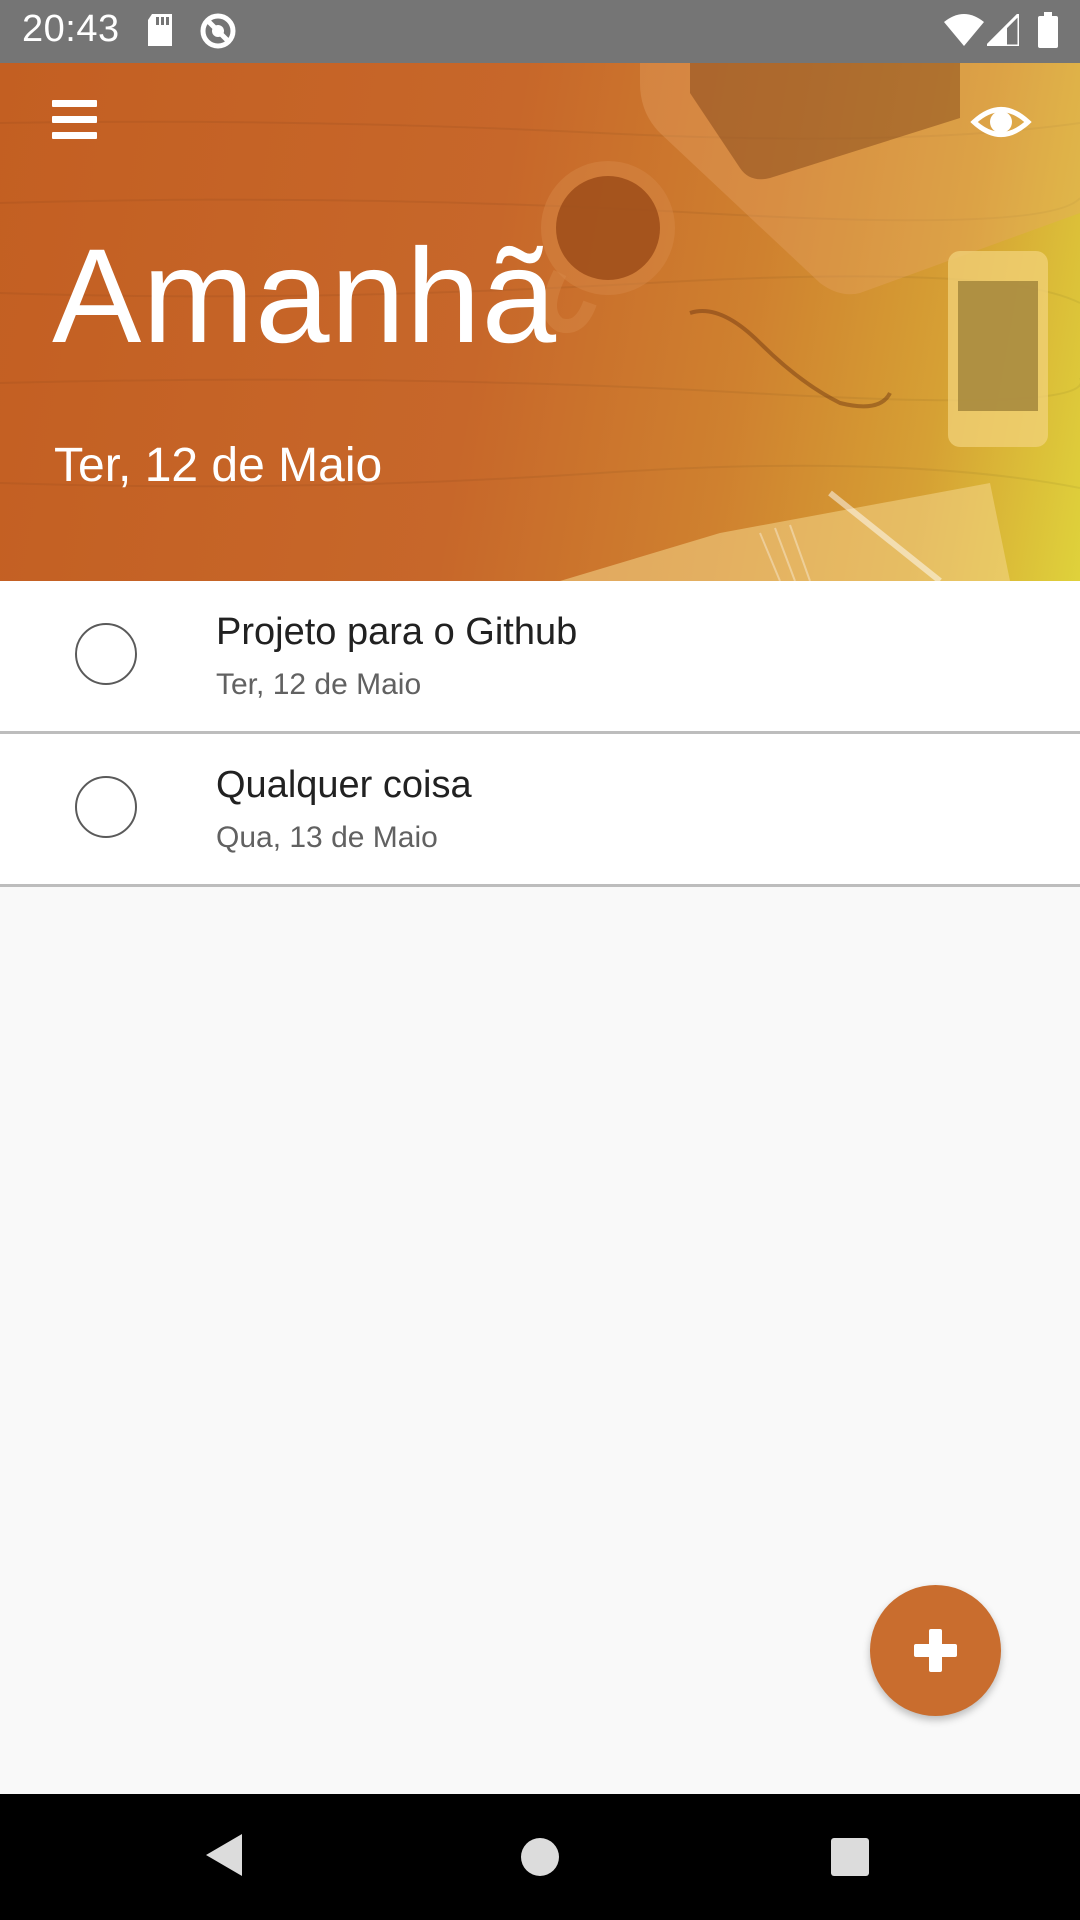  What do you see at coordinates (218, 33) in the screenshot?
I see `sync-disabled-icon` at bounding box center [218, 33].